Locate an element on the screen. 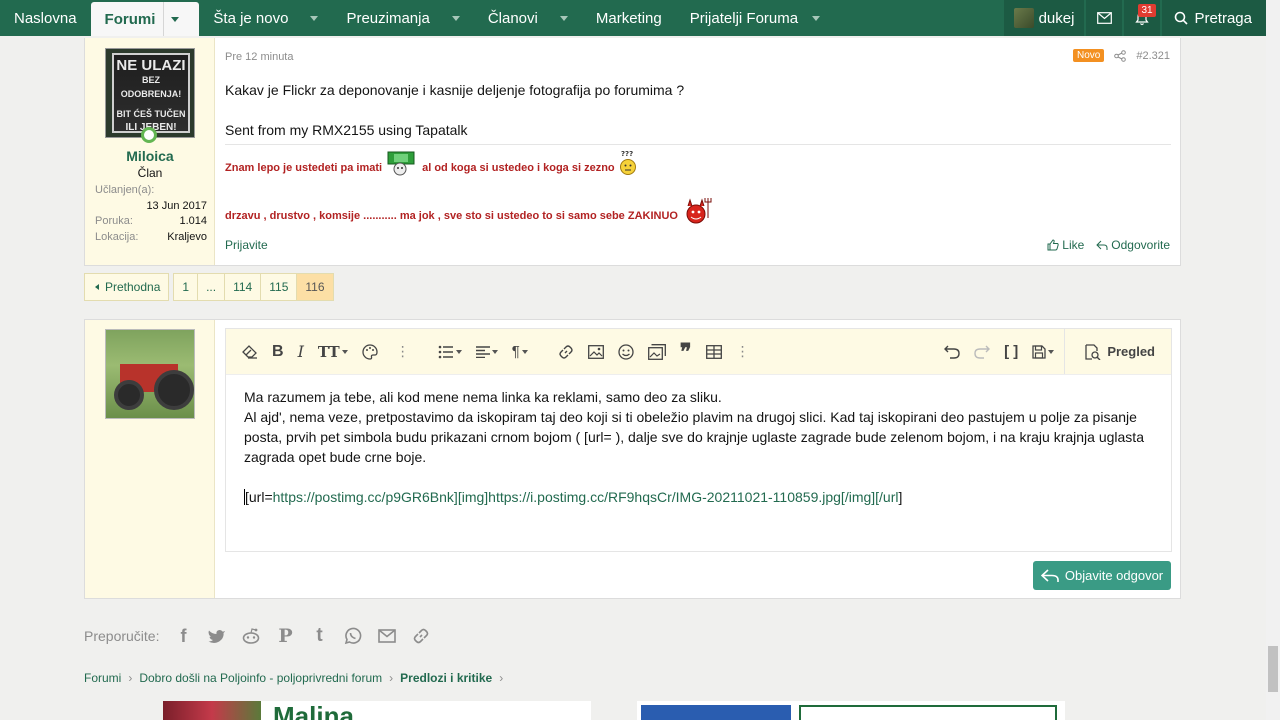 The image size is (1280, 720). posts-value: 1.014 is located at coordinates (193, 221).